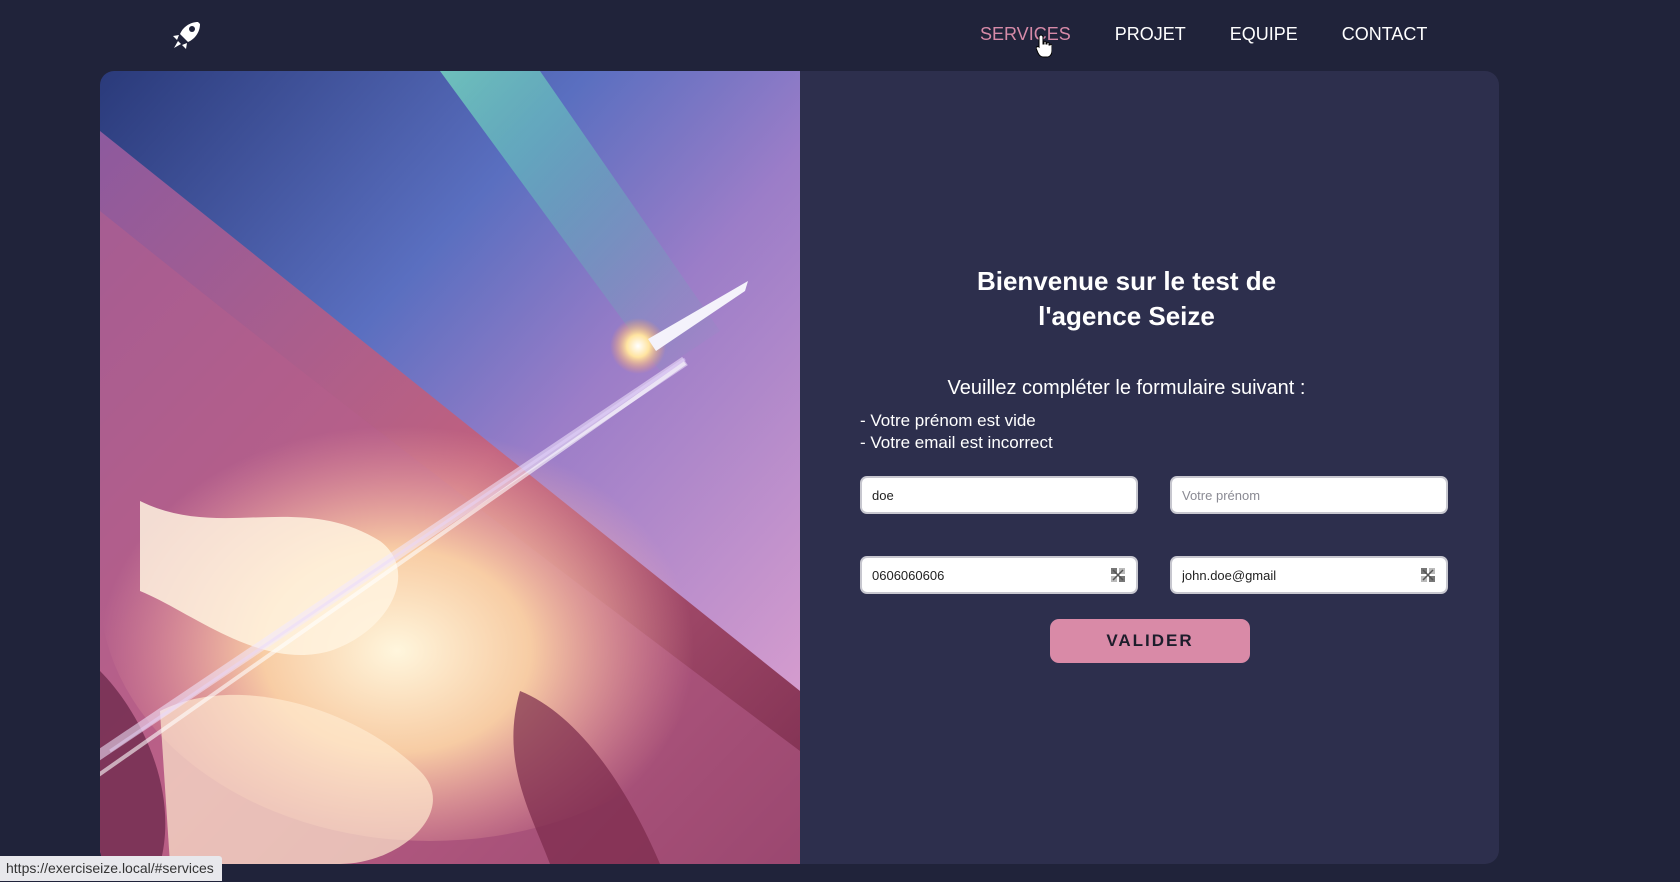 The width and height of the screenshot is (1680, 882). What do you see at coordinates (1309, 575) in the screenshot?
I see `email-input` at bounding box center [1309, 575].